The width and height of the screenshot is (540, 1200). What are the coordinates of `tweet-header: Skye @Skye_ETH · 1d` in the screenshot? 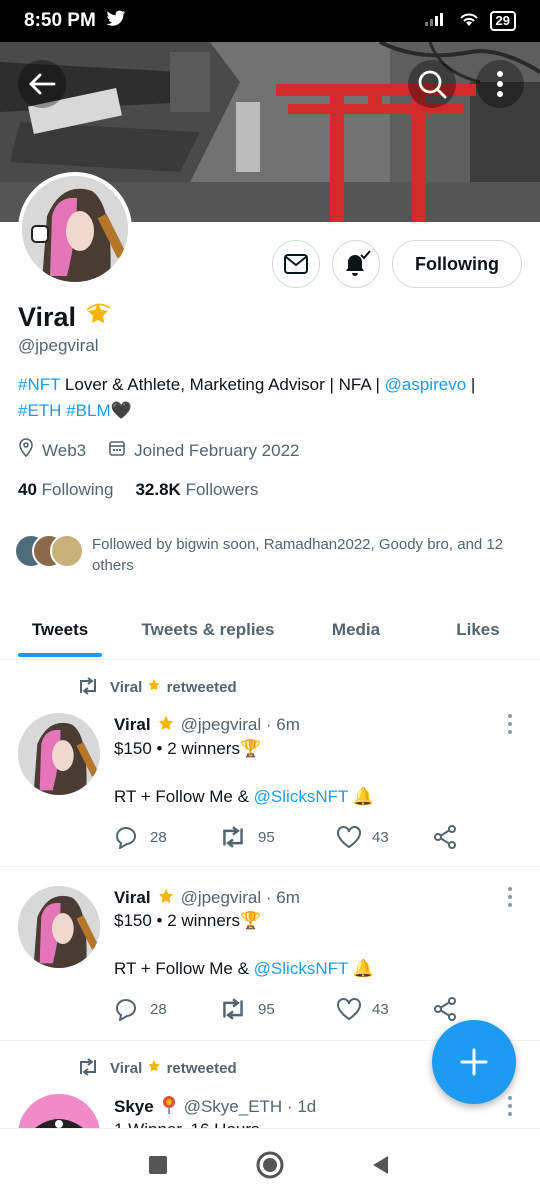 It's located at (215, 1106).